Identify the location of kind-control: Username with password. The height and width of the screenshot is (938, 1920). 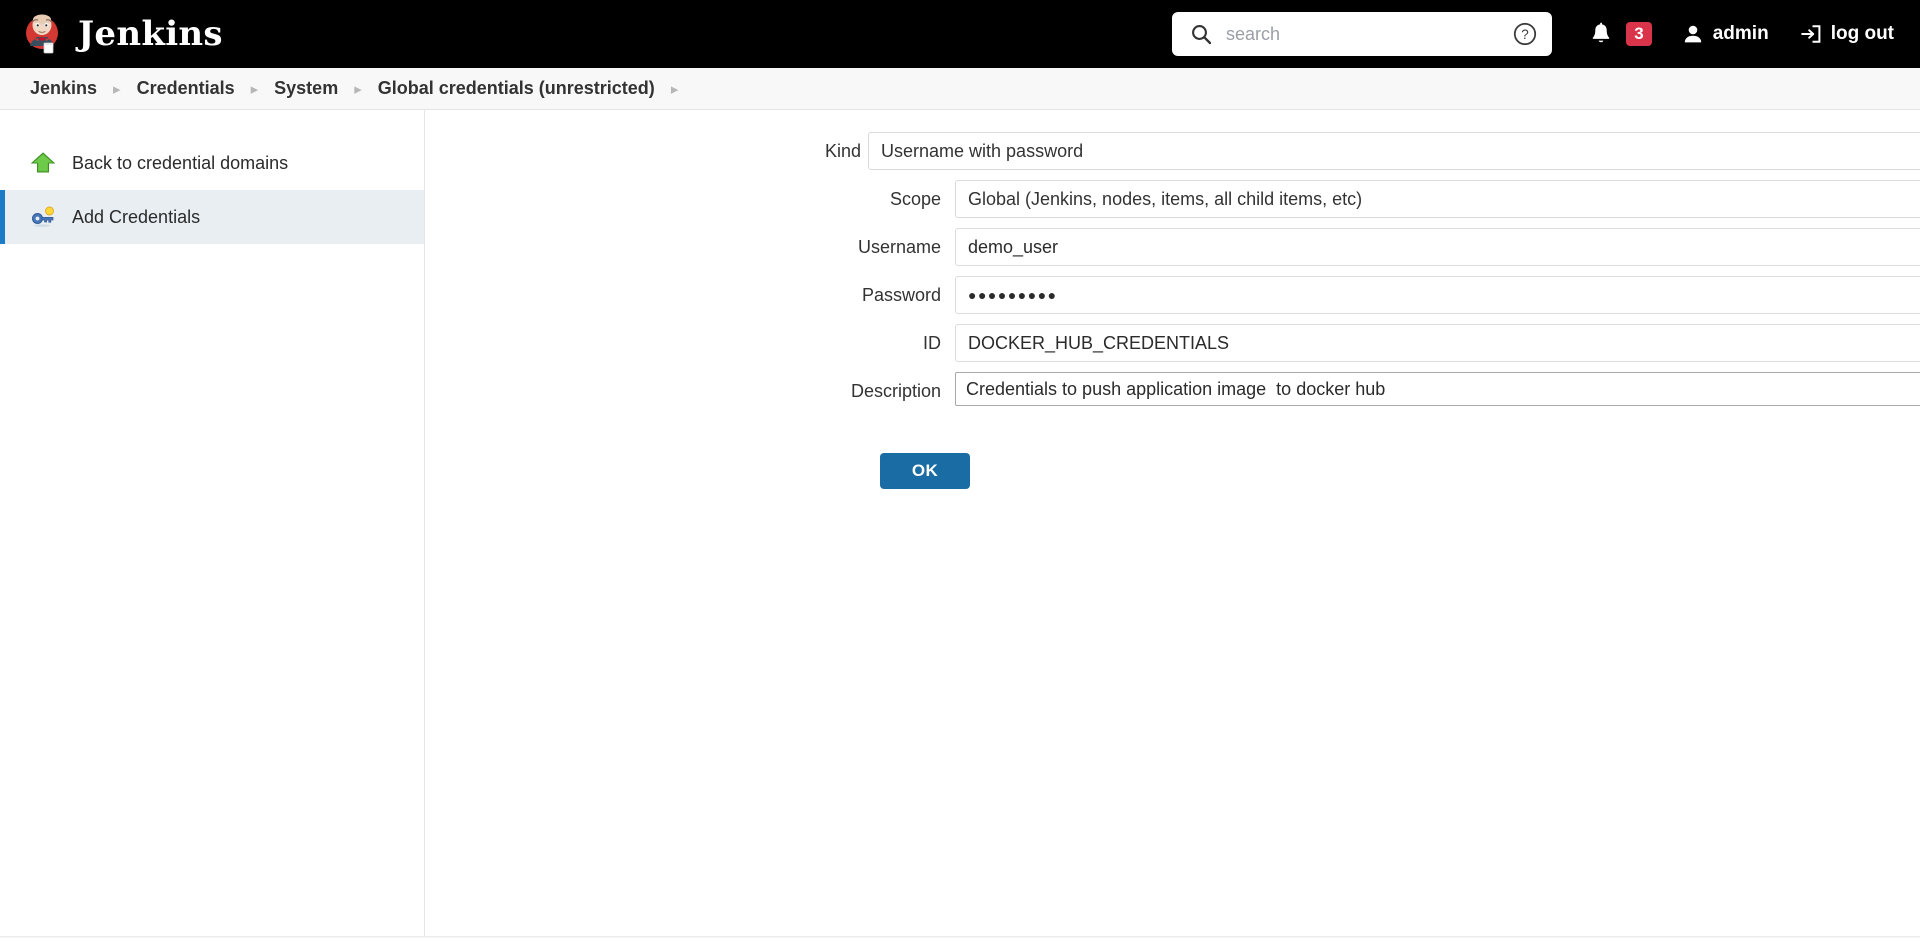
(1394, 151).